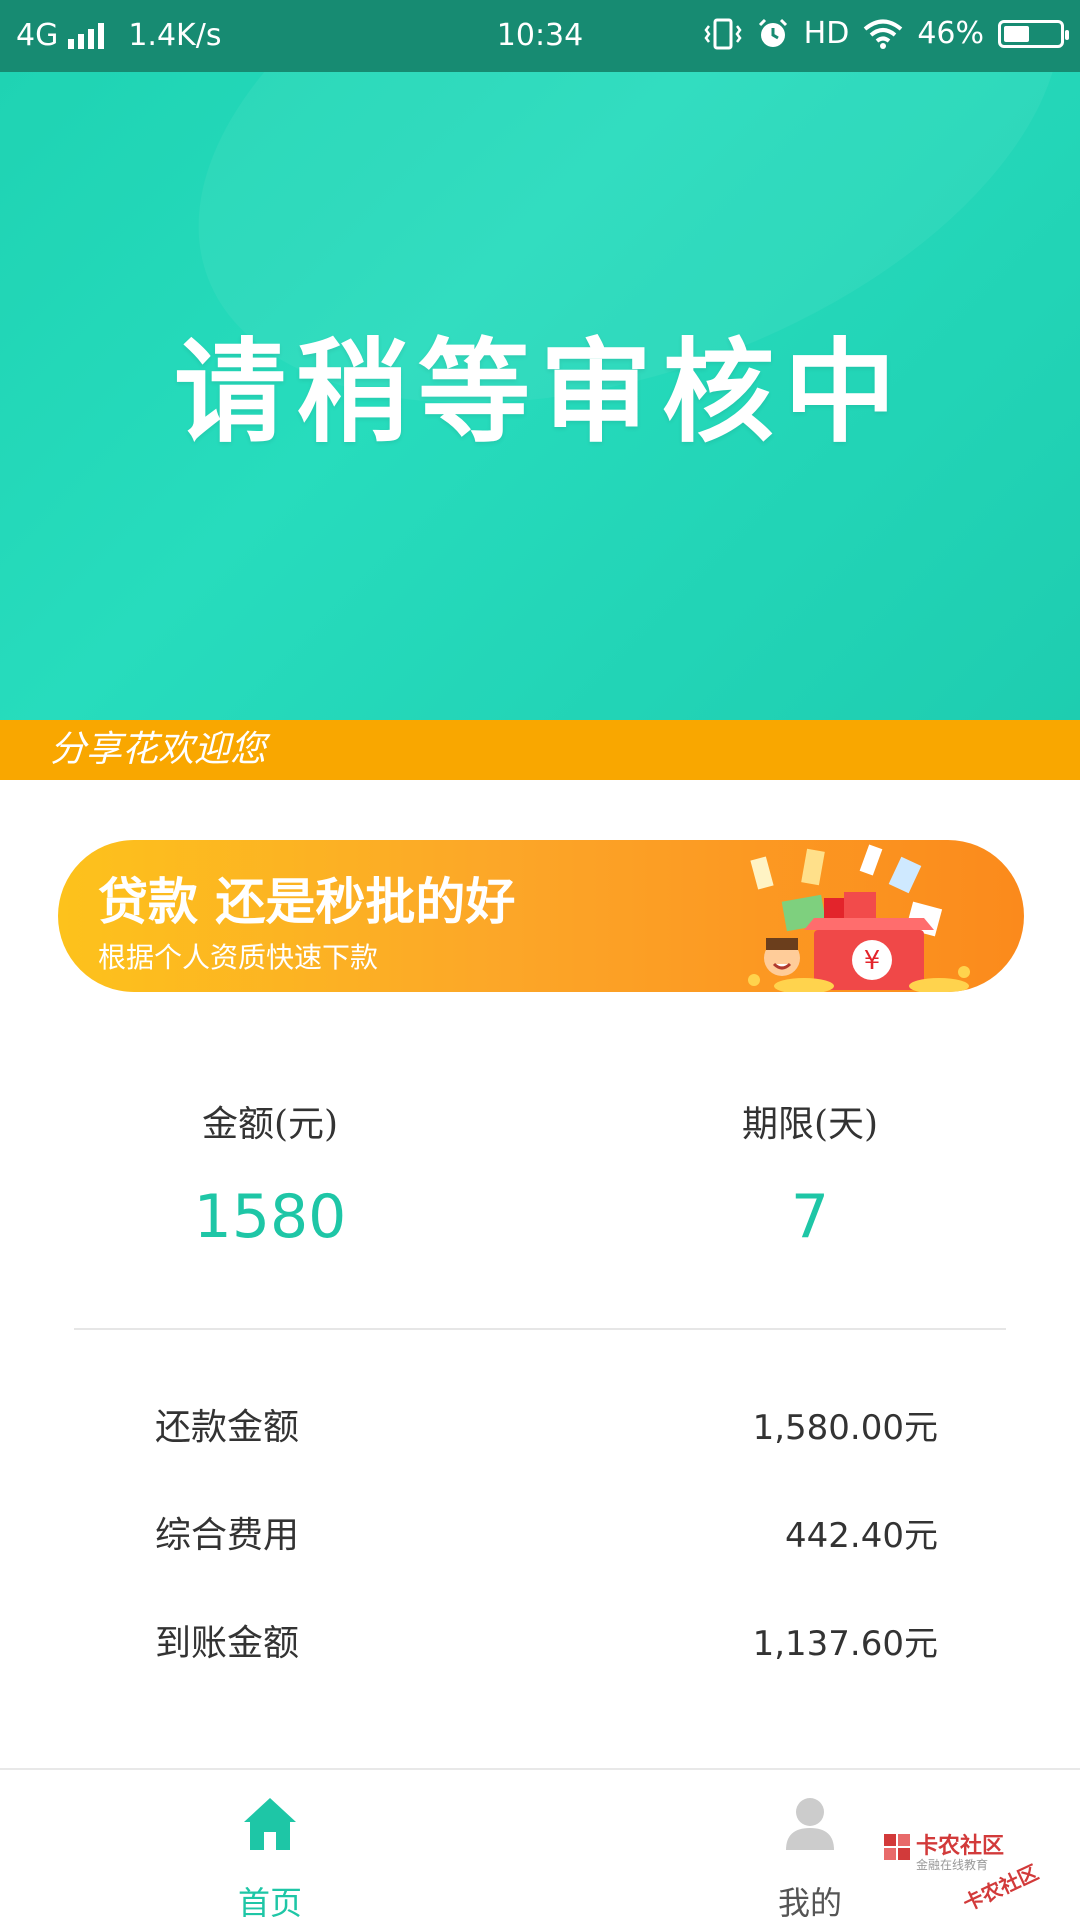  What do you see at coordinates (238, 957) in the screenshot?
I see `promo-subtitle: 根据个人资质快速下款` at bounding box center [238, 957].